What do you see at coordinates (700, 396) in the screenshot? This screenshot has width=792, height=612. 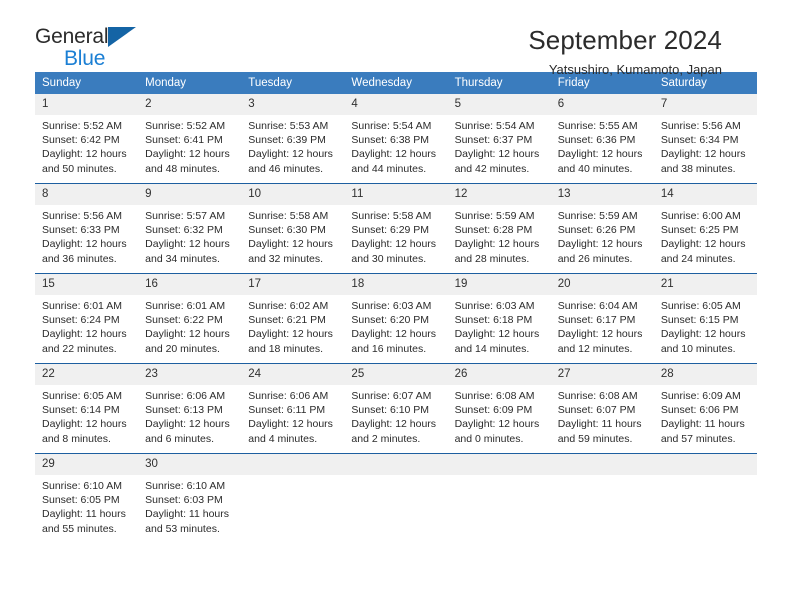 I see `sunrise-text: Sunrise: 6:09 AM` at bounding box center [700, 396].